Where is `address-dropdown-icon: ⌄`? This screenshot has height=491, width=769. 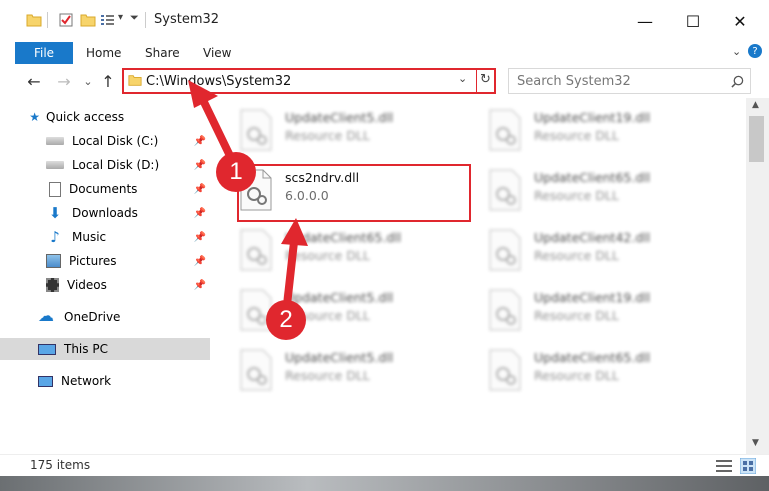 address-dropdown-icon: ⌄ is located at coordinates (462, 78).